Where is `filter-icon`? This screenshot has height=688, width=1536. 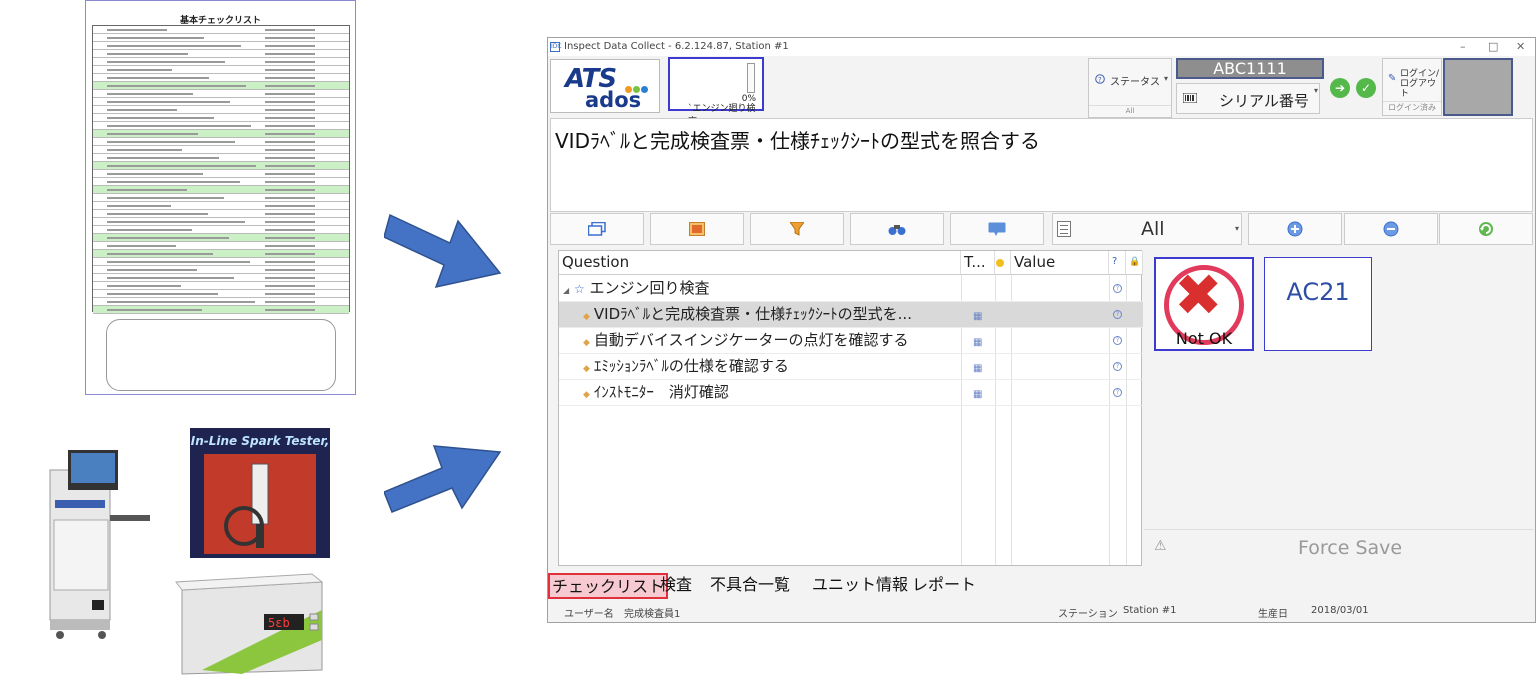
filter-icon is located at coordinates (797, 228).